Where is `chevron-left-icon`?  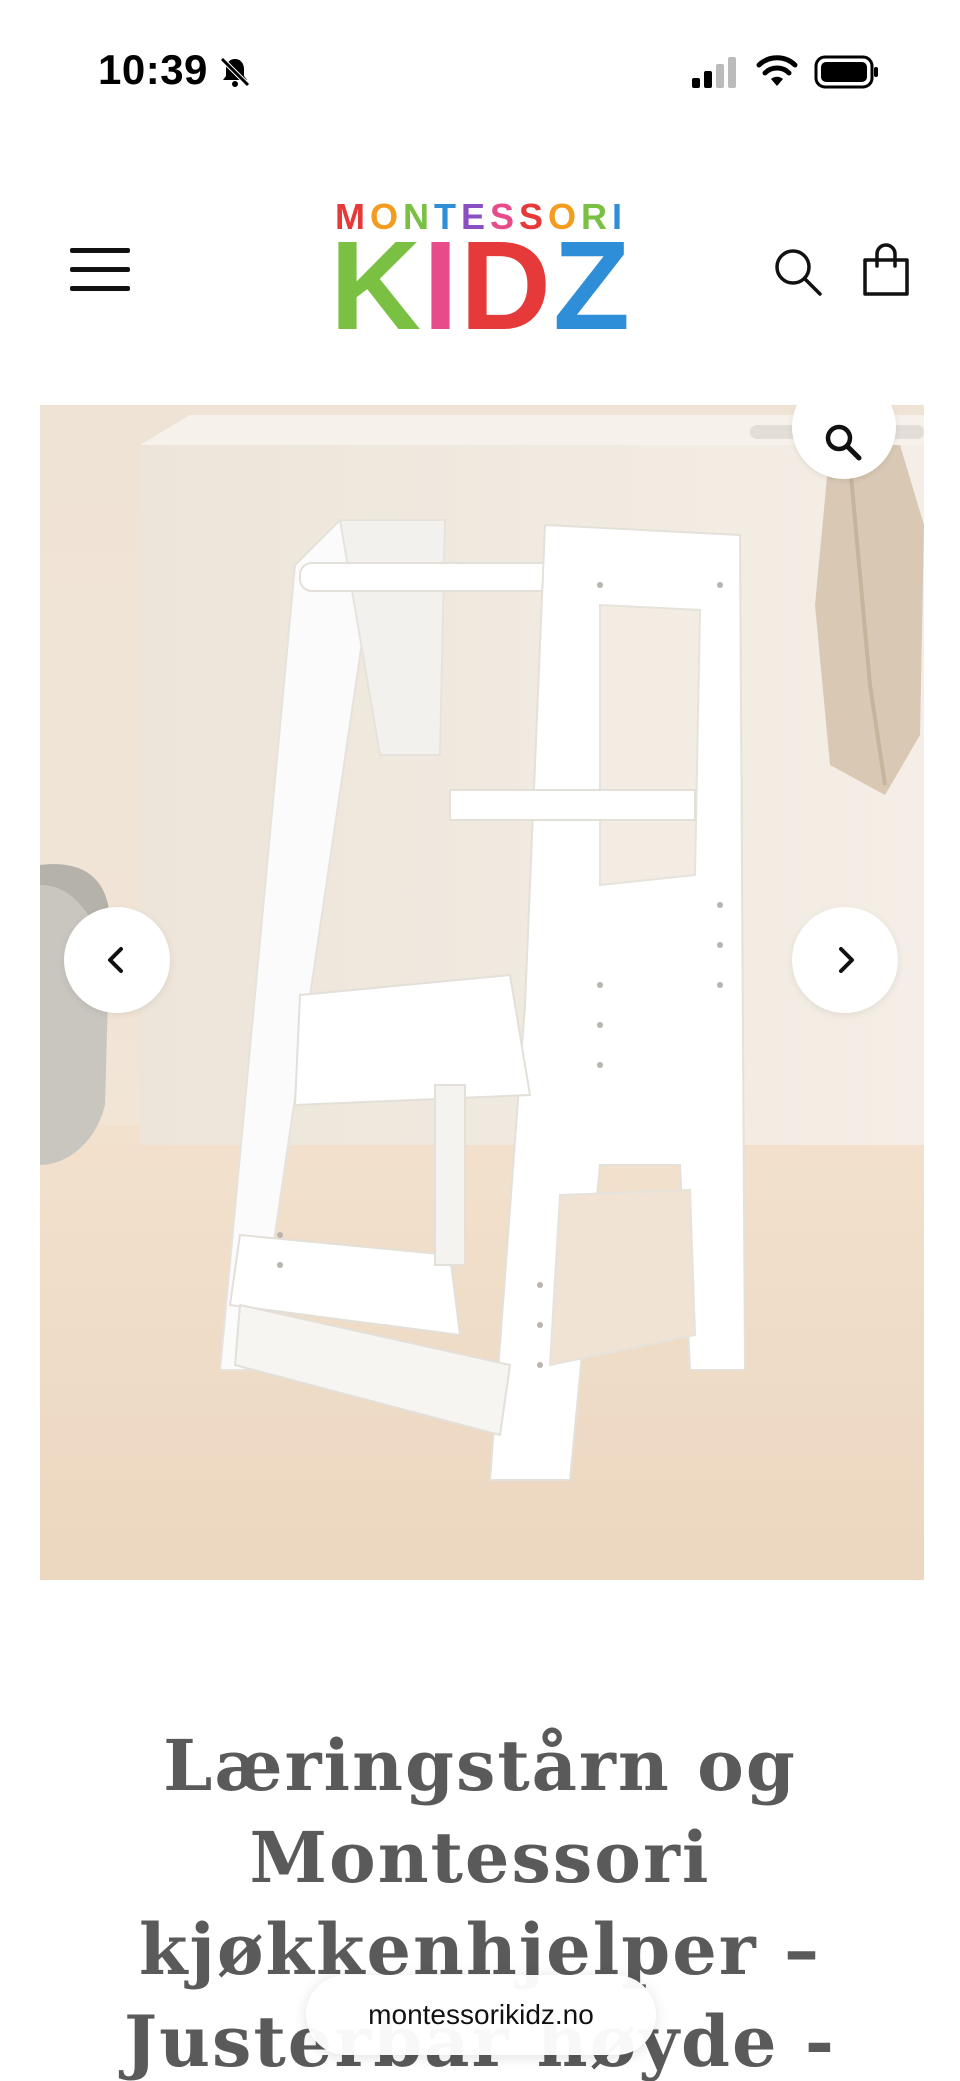 chevron-left-icon is located at coordinates (115, 960).